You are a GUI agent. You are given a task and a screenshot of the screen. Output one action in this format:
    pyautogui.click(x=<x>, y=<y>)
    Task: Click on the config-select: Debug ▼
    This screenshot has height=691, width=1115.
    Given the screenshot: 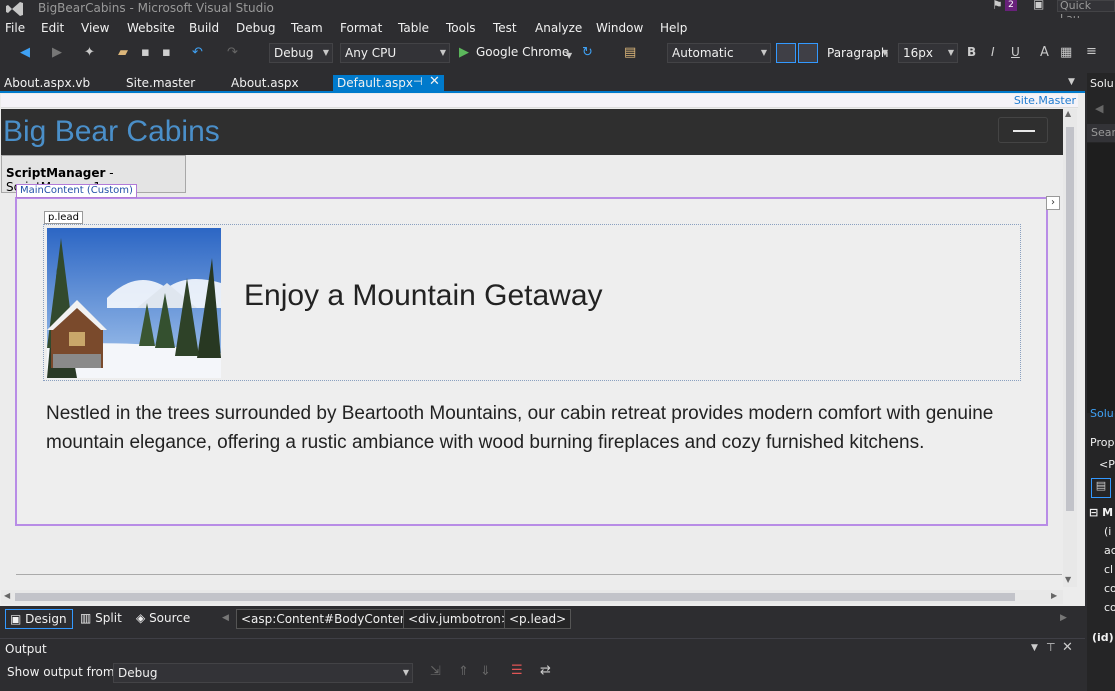 What is the action you would take?
    pyautogui.click(x=301, y=53)
    